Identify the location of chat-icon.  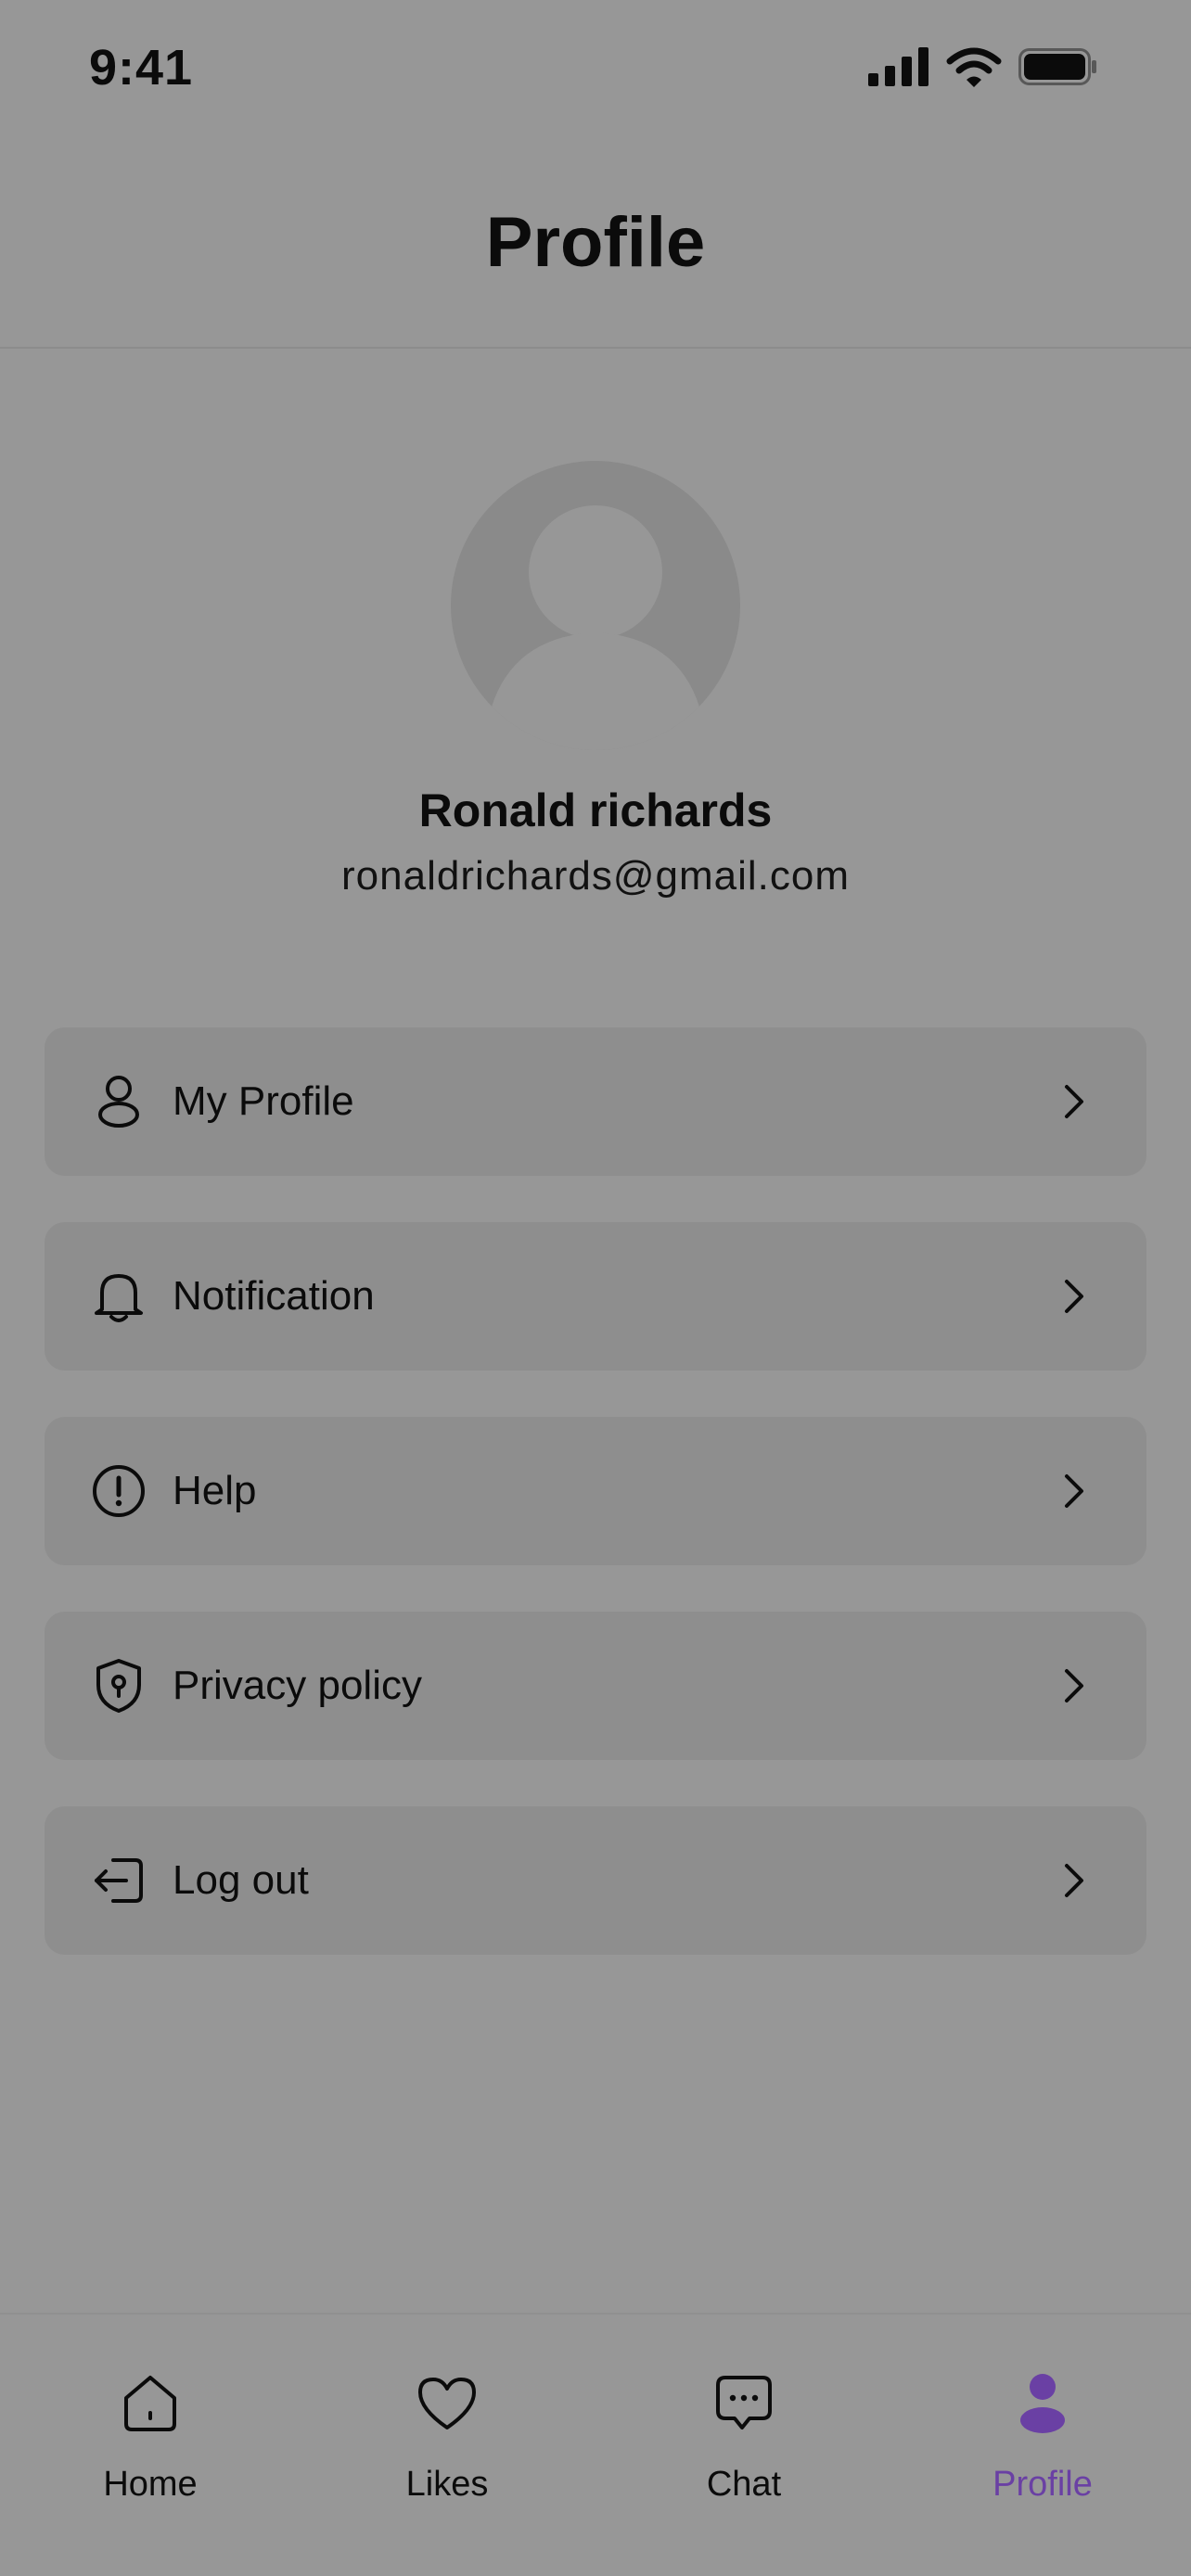
(744, 2404).